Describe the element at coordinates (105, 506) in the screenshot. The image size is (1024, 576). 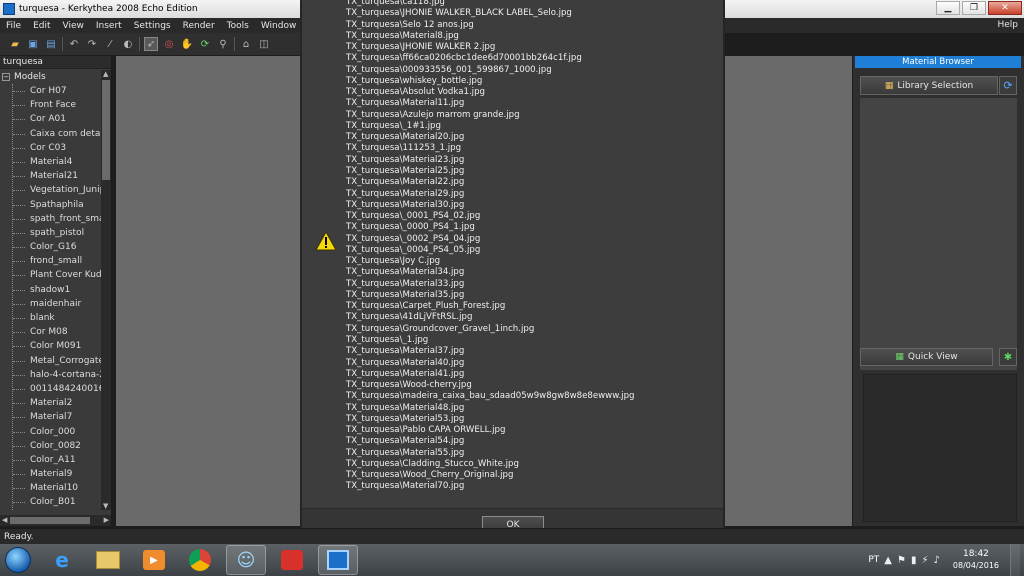
I see `scroll-down-icon: ▼` at that location.